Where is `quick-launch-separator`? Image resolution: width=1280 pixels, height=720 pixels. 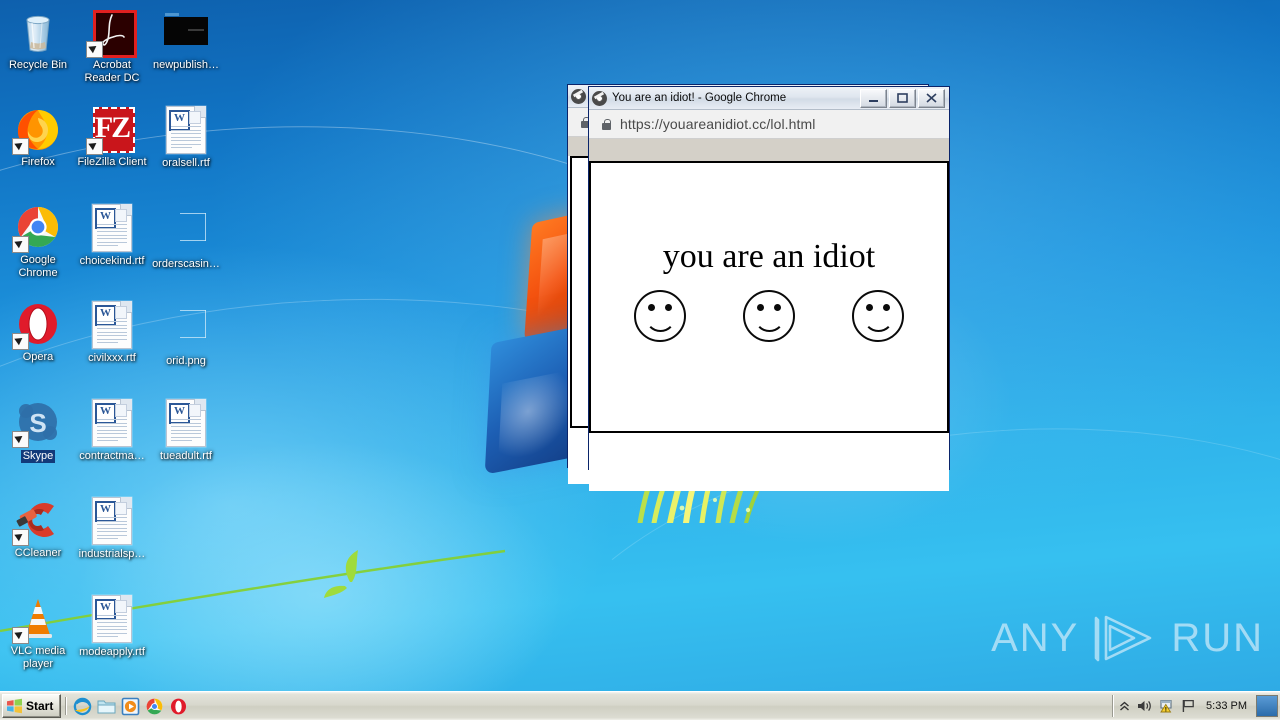
quick-launch-separator is located at coordinates (66, 706).